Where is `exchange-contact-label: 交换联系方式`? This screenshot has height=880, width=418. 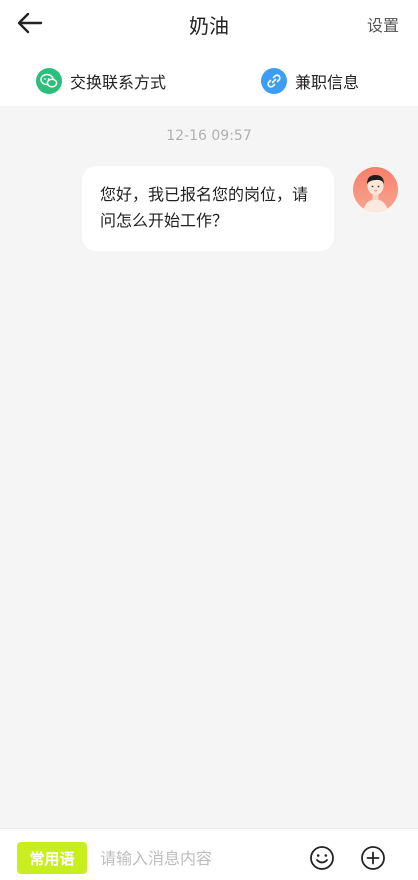
exchange-contact-label: 交换联系方式 is located at coordinates (118, 82).